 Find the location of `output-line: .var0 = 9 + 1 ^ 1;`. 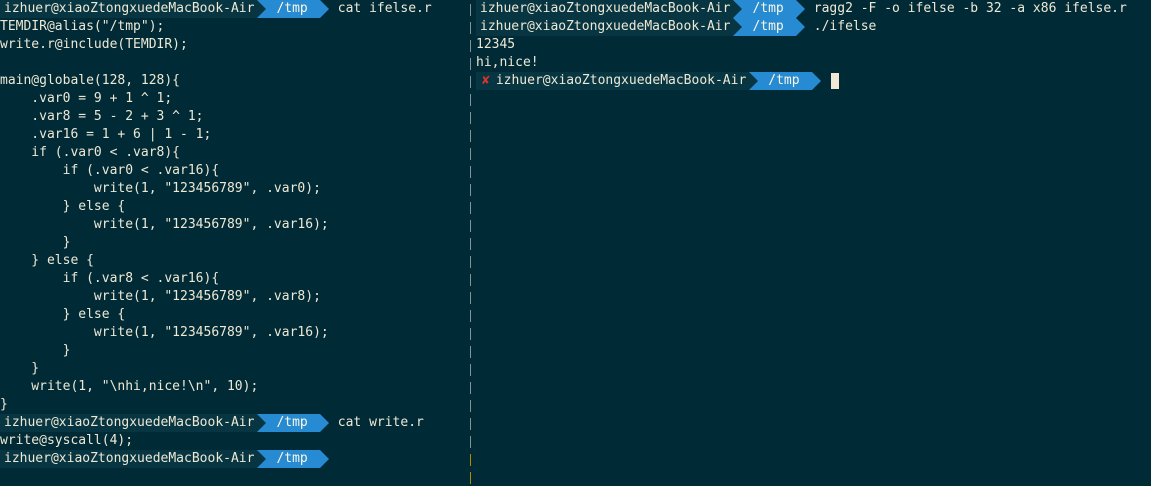

output-line: .var0 = 9 + 1 ^ 1; is located at coordinates (86, 98).